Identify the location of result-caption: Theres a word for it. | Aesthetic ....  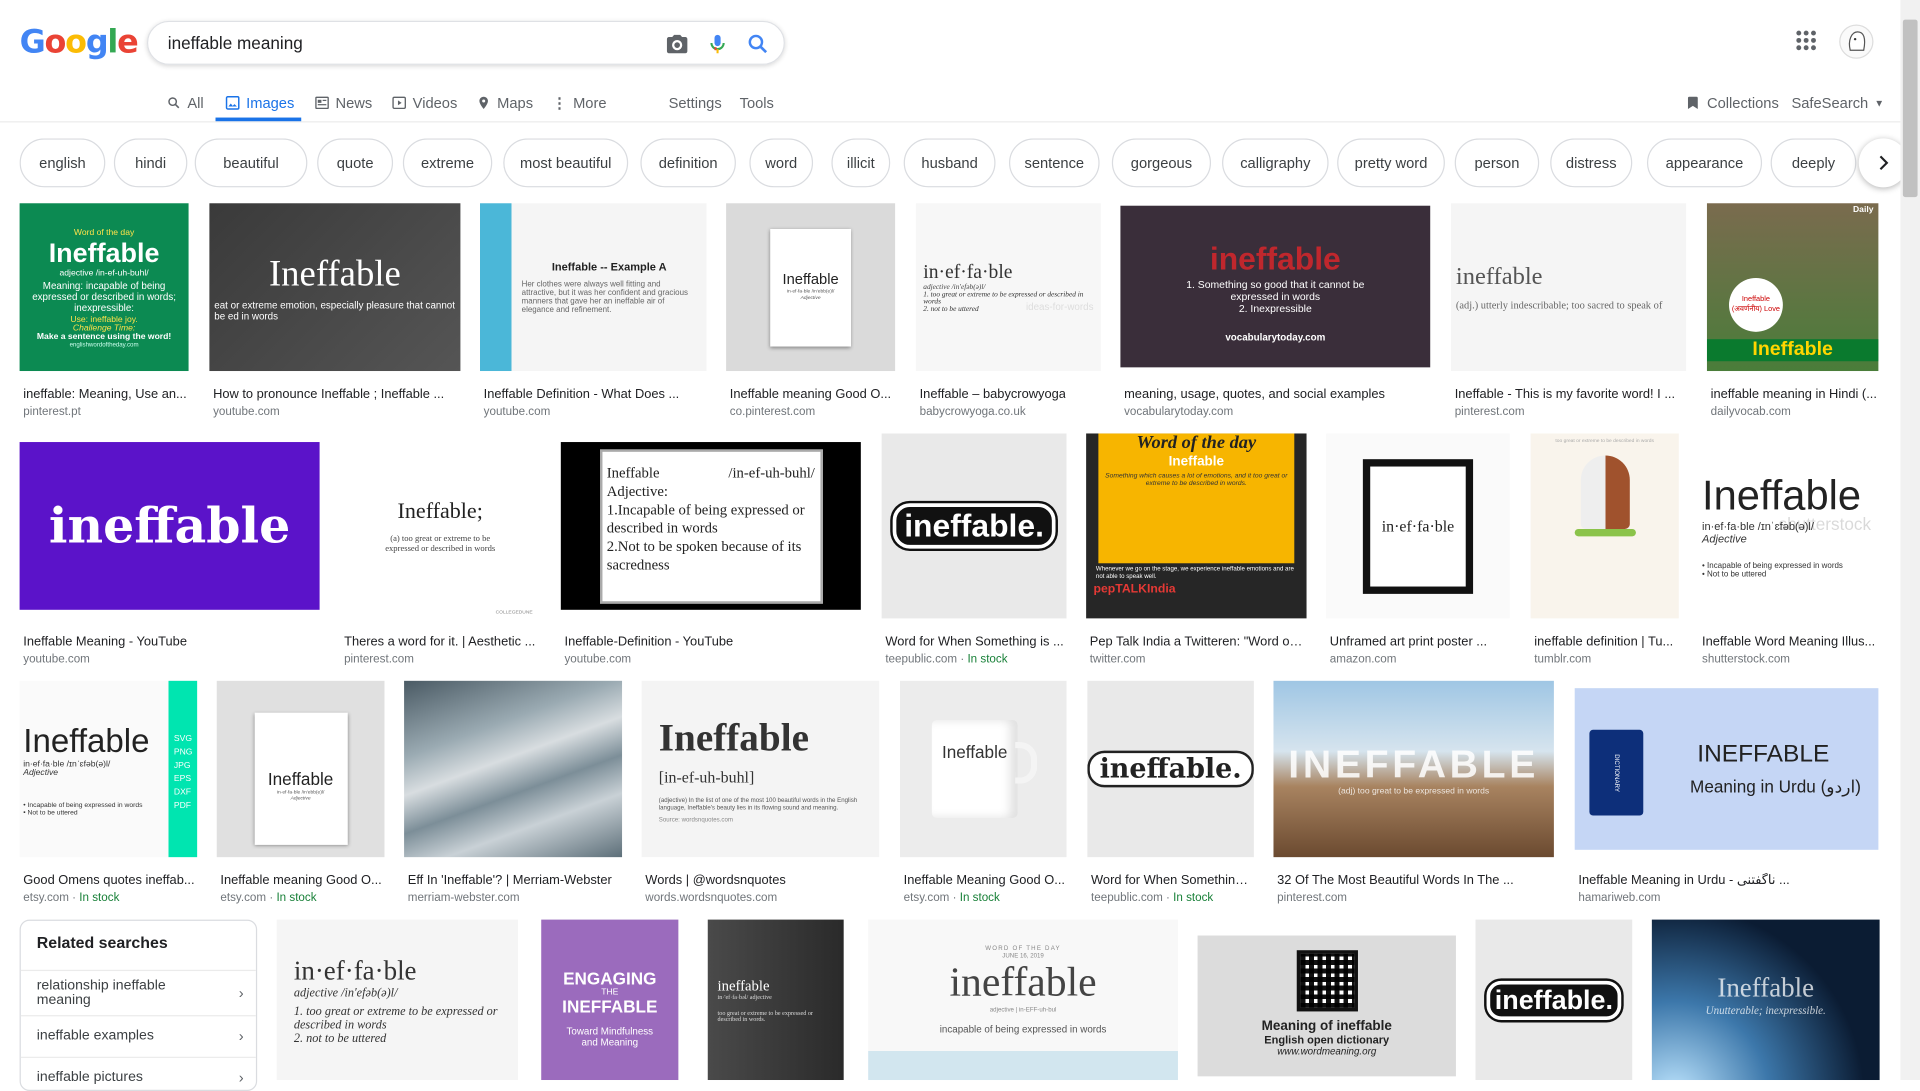
(439, 641).